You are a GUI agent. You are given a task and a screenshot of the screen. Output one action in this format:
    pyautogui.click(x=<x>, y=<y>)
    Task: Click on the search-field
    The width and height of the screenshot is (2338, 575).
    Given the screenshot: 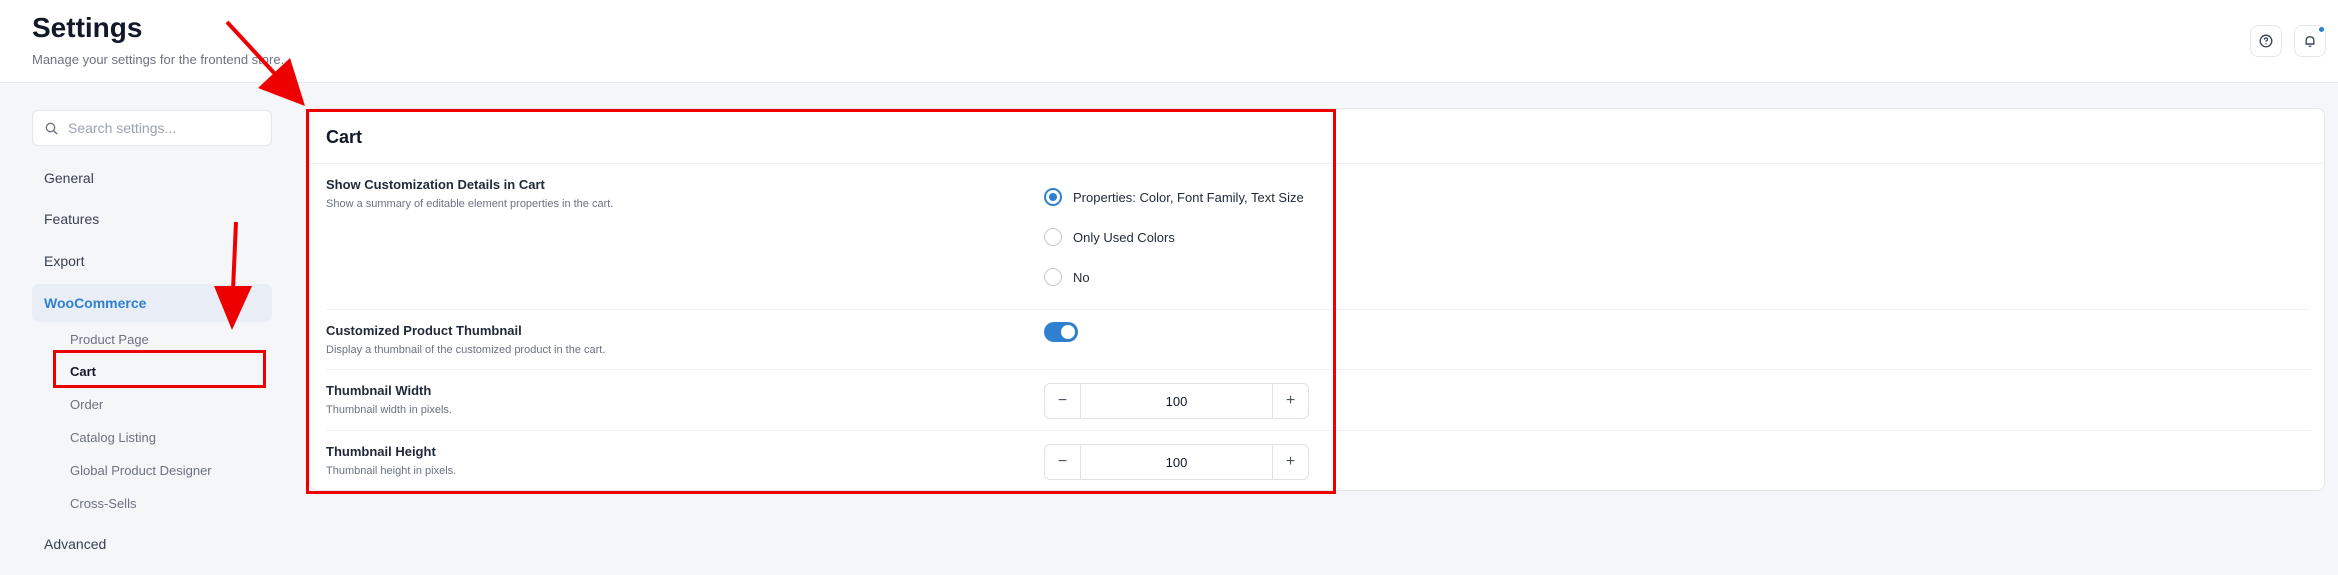 What is the action you would take?
    pyautogui.click(x=152, y=128)
    